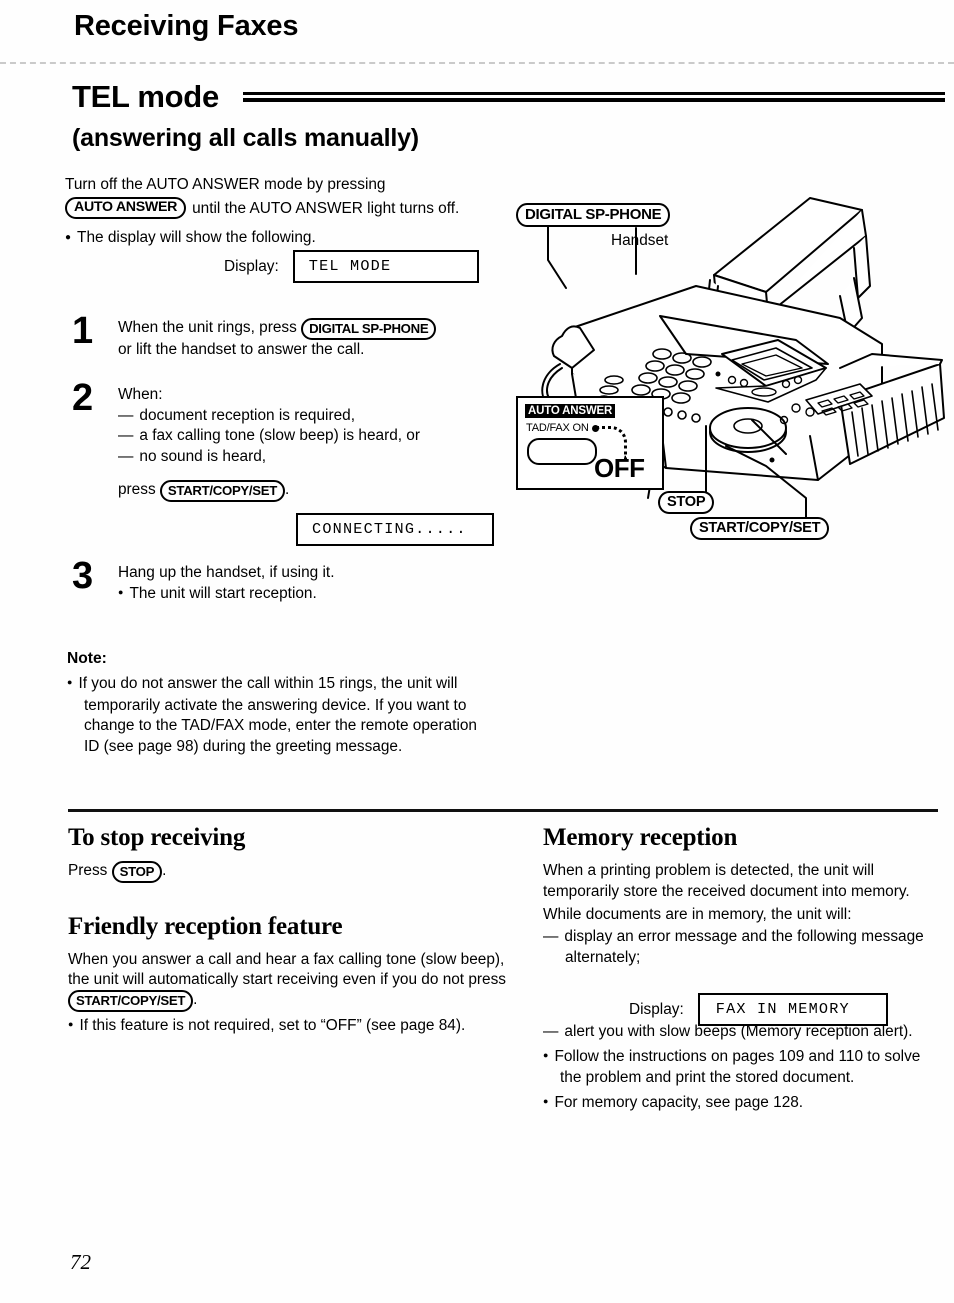  I want to click on key-auto-answer: AUTO ANSWER, so click(126, 208).